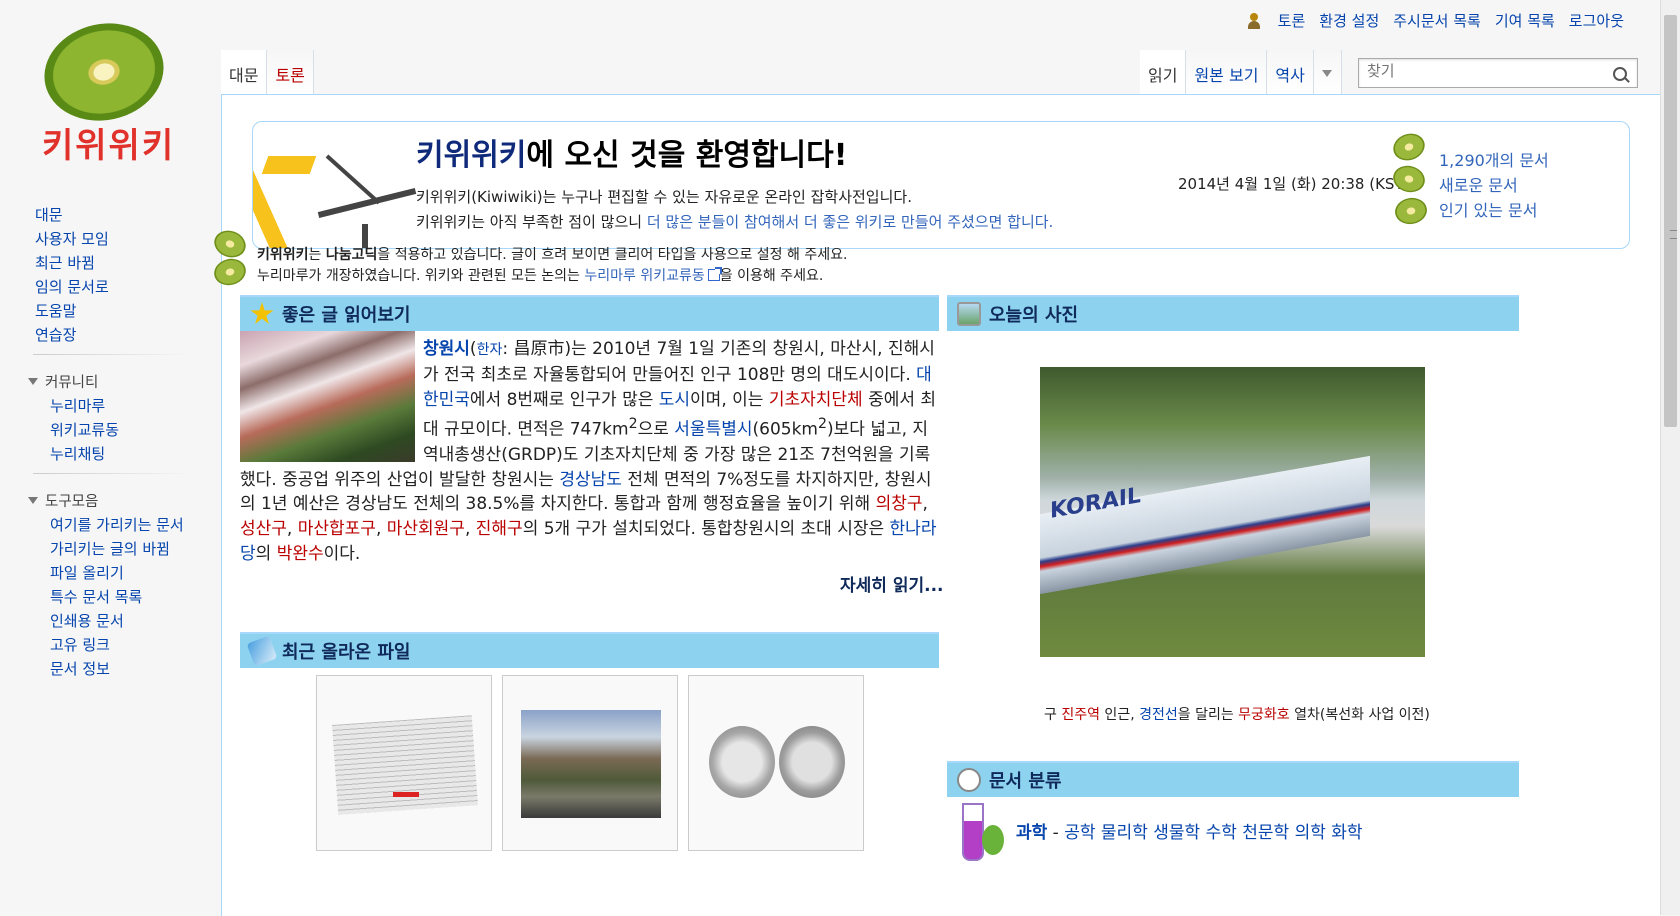 The width and height of the screenshot is (1680, 916). I want to click on hanja-link: 한자, so click(490, 350).